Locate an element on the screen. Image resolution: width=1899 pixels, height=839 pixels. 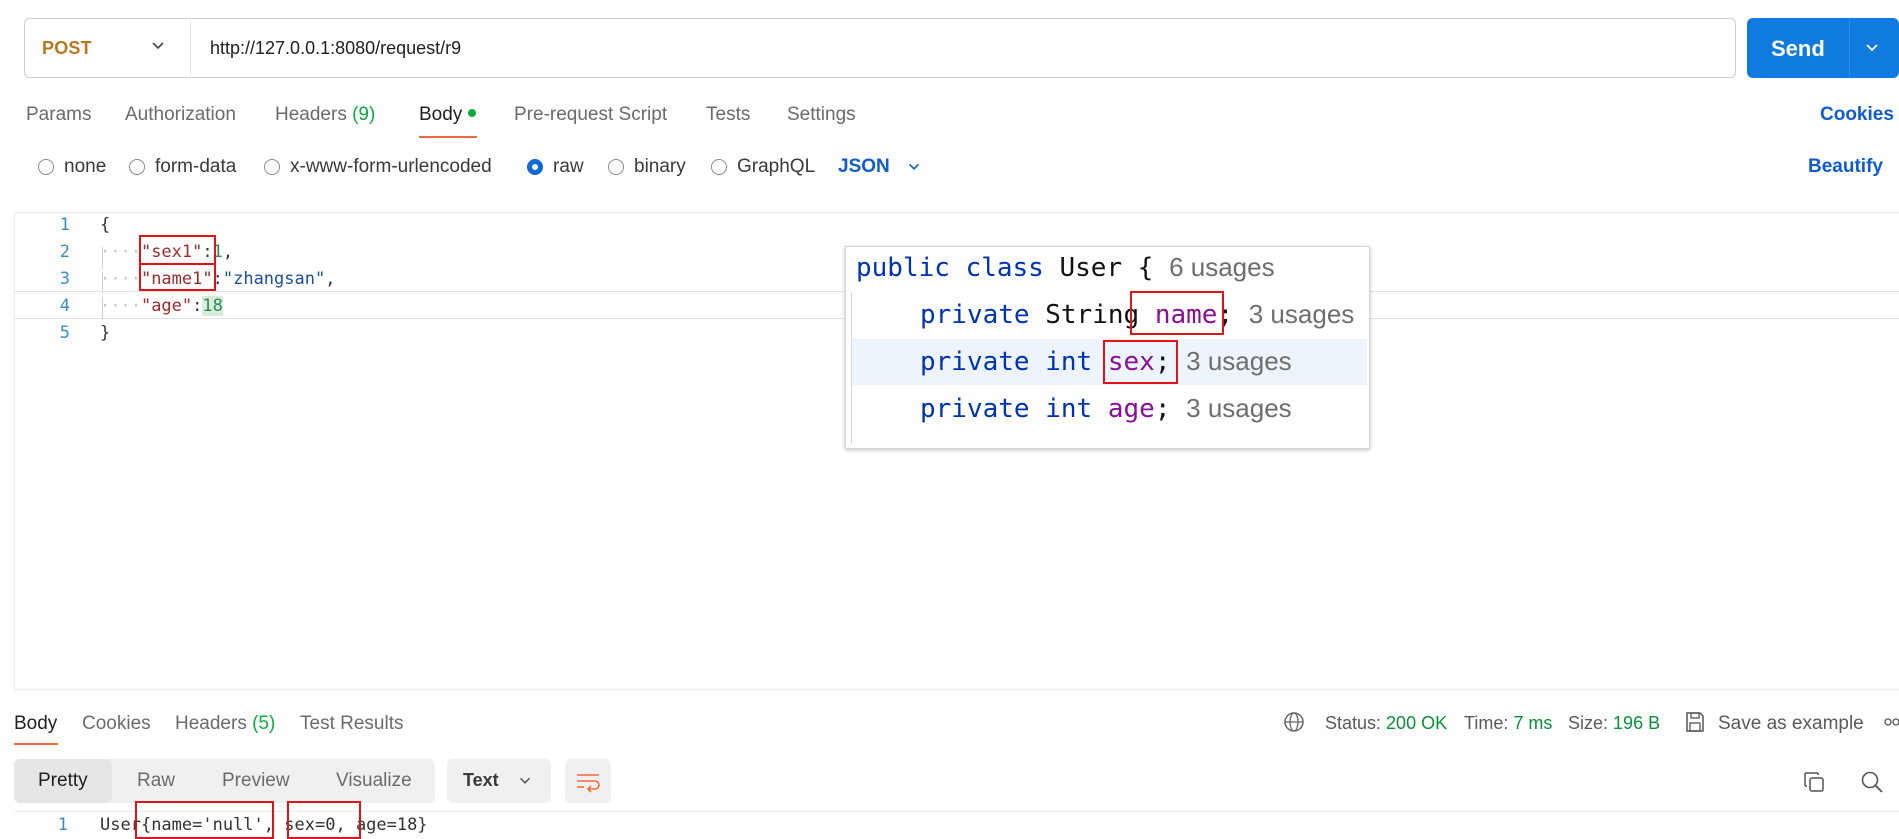
line-number: 3 is located at coordinates (64, 279).